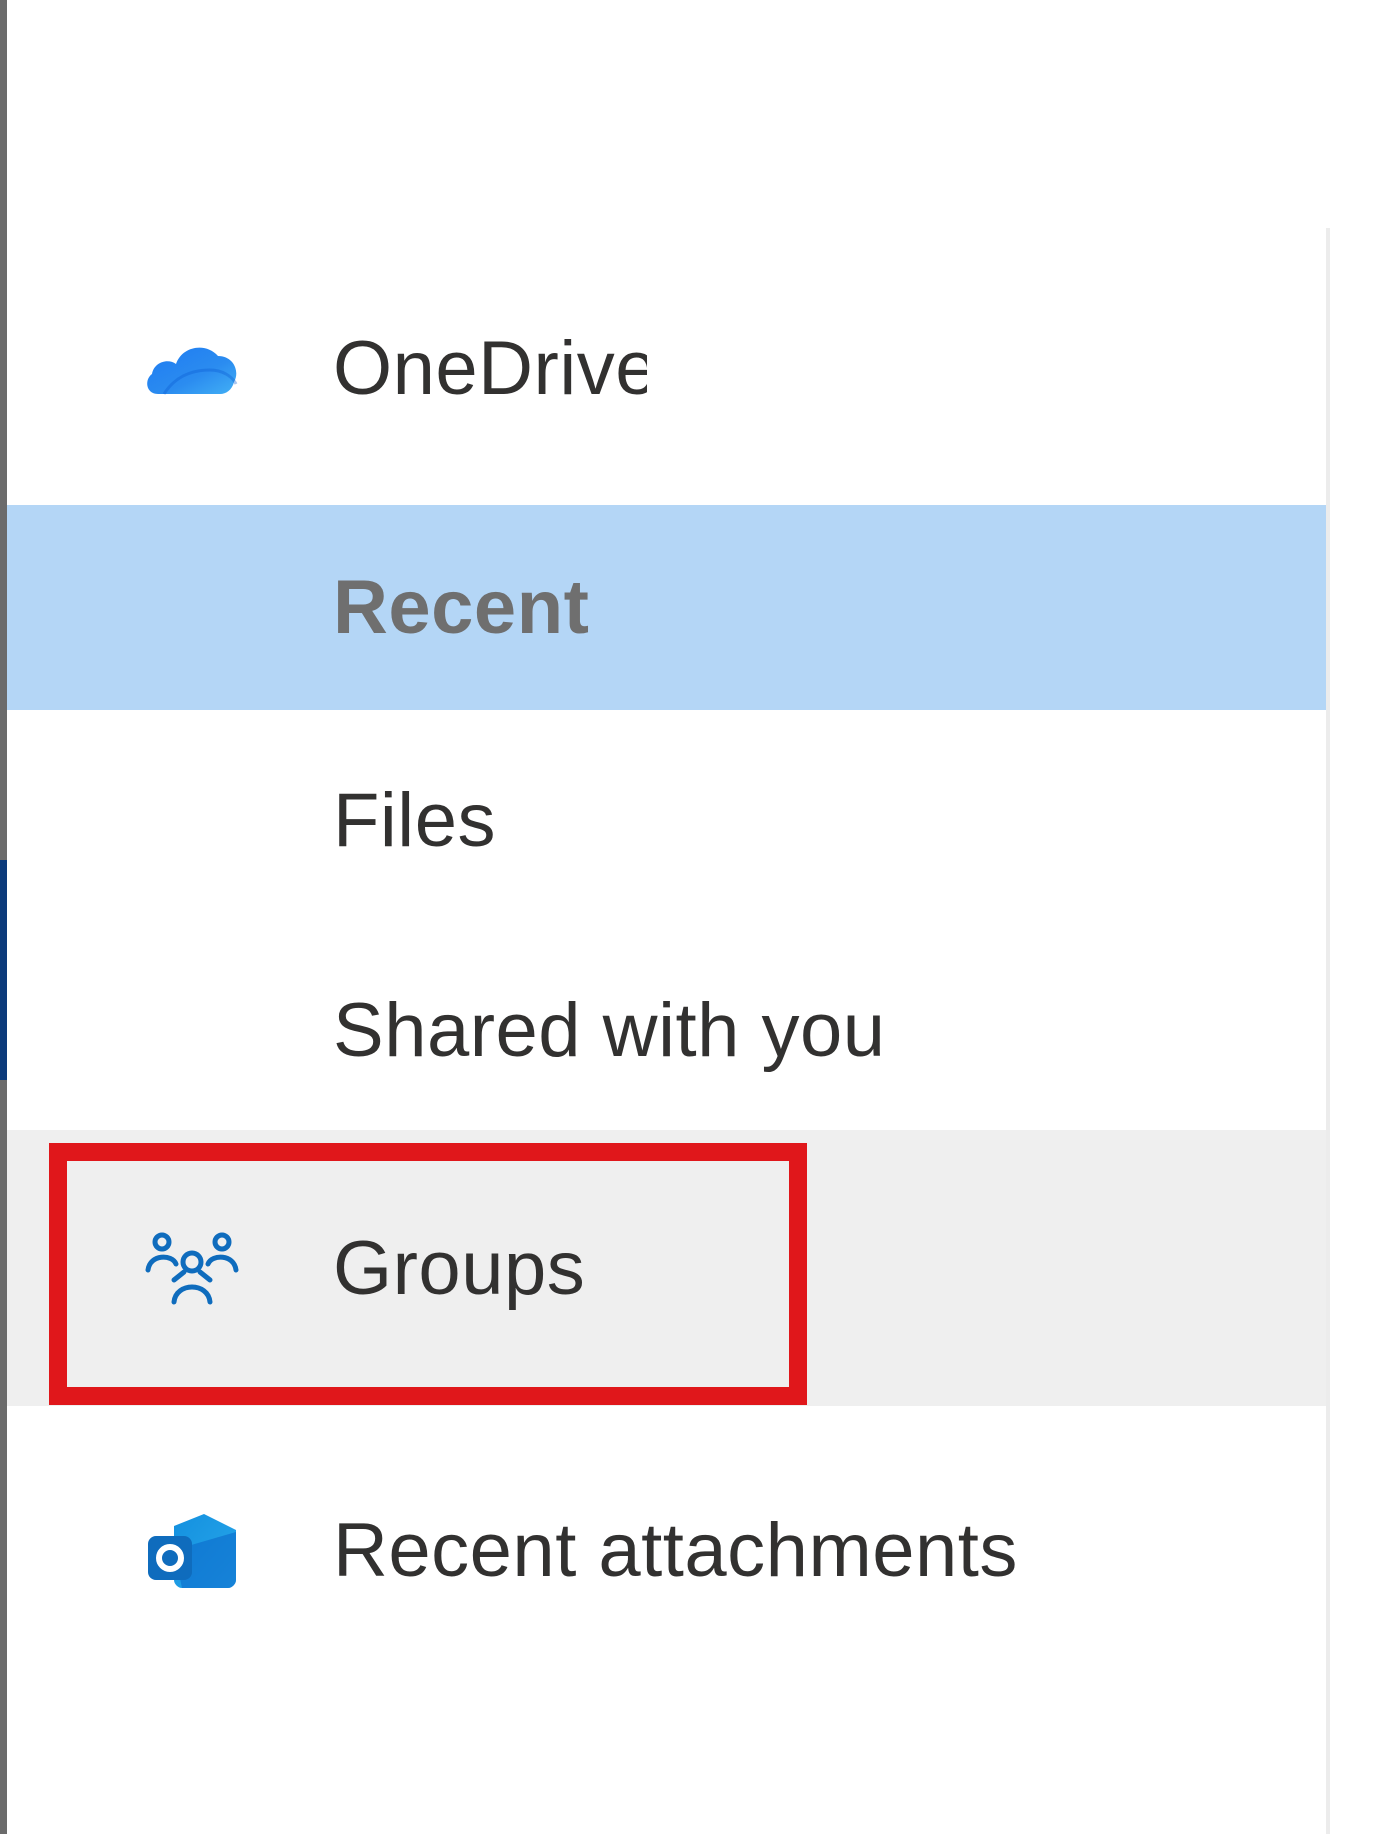 The height and width of the screenshot is (1834, 1400). What do you see at coordinates (192, 368) in the screenshot?
I see `onedrive-cloud-icon` at bounding box center [192, 368].